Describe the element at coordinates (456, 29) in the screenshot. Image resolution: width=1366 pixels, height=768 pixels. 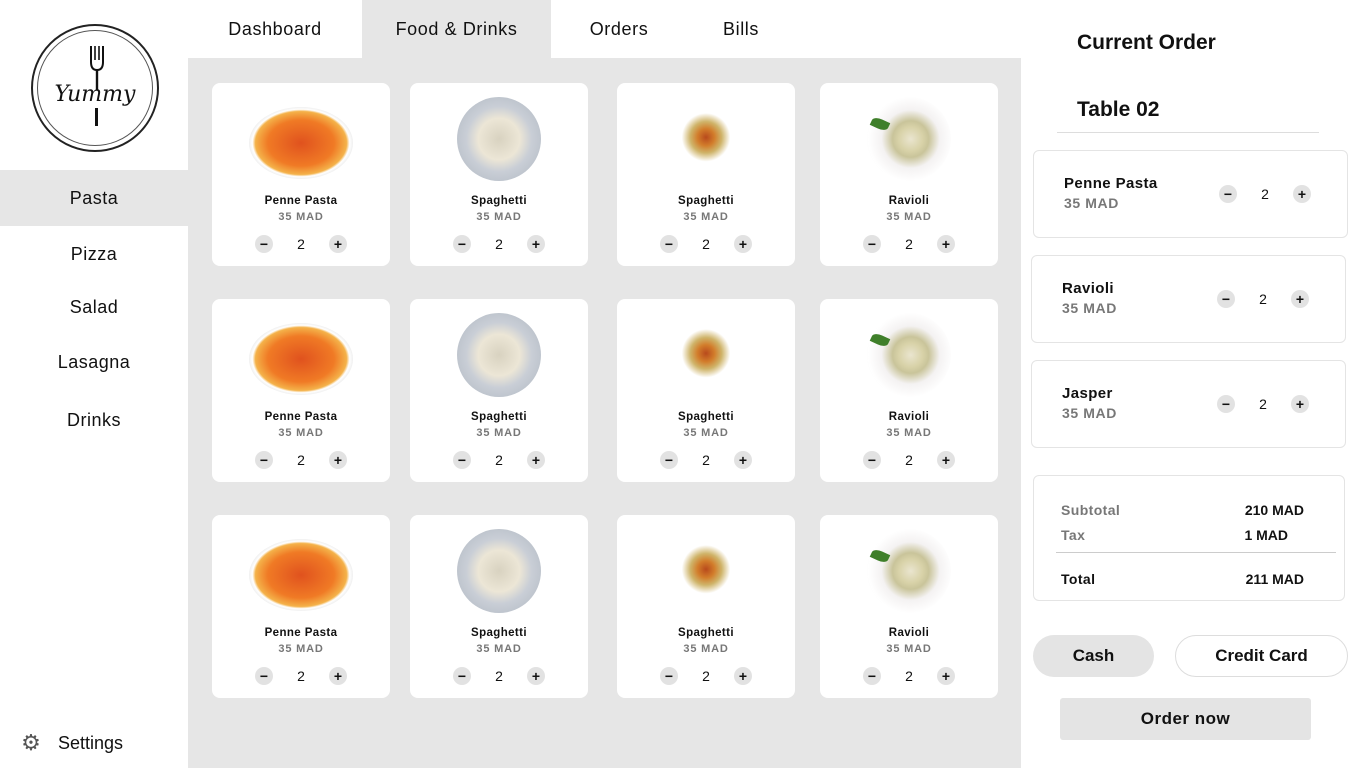
I see `tab-food-drinks: Food & Drinks` at that location.